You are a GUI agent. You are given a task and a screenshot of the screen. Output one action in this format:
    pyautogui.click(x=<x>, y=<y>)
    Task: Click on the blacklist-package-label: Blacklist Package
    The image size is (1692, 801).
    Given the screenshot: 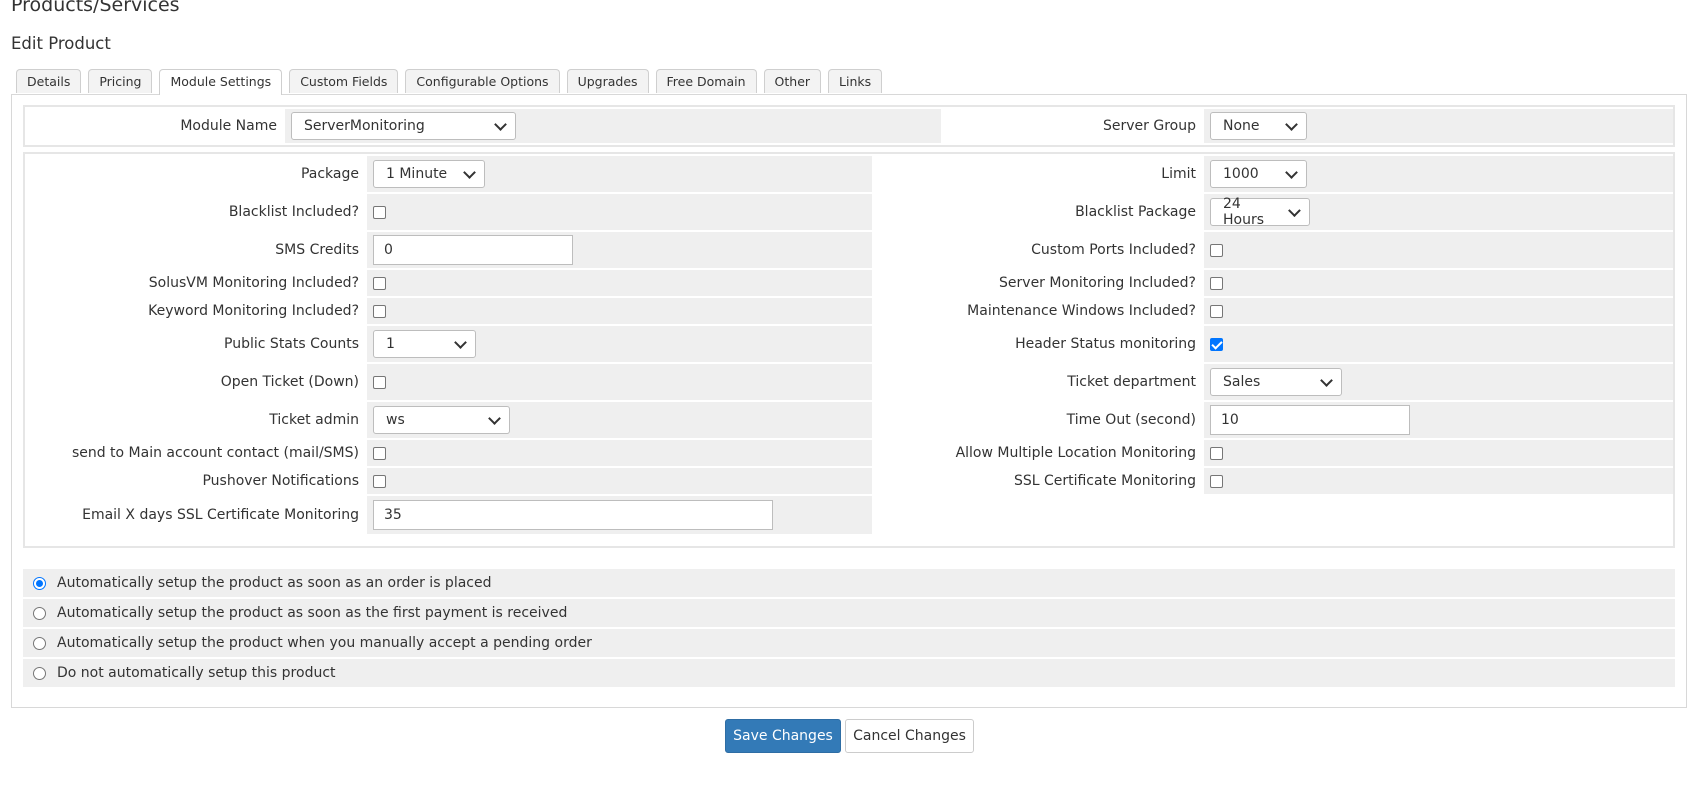 What is the action you would take?
    pyautogui.click(x=1038, y=212)
    